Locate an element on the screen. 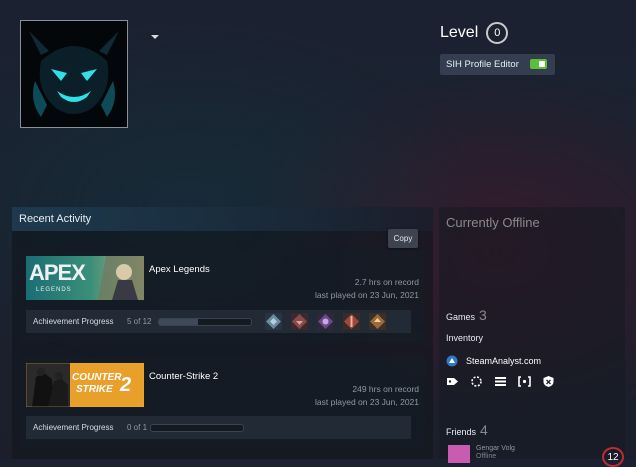 This screenshot has height=467, width=636. cs2-banner-text2: STRIKE is located at coordinates (94, 389).